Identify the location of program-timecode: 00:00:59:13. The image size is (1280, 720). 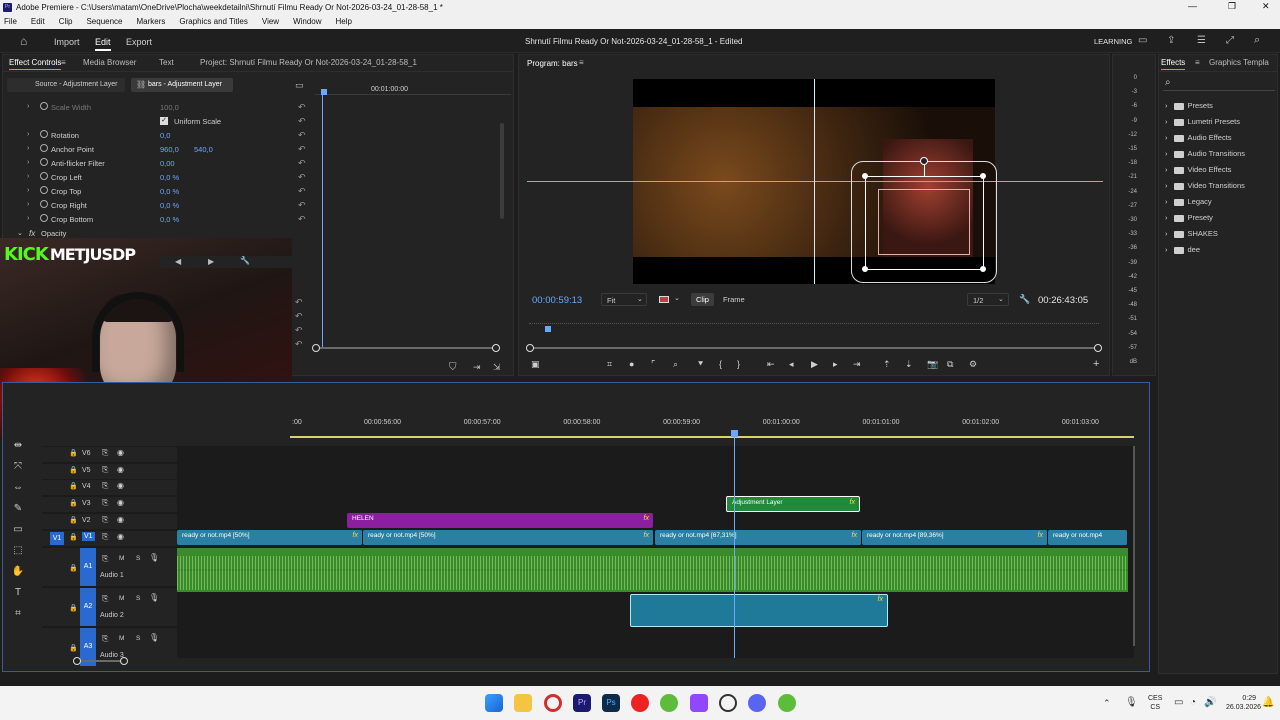
(557, 300).